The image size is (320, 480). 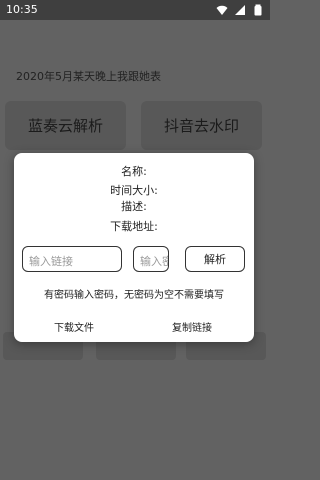 What do you see at coordinates (134, 190) in the screenshot?
I see `time-size-label: 时间大小:` at bounding box center [134, 190].